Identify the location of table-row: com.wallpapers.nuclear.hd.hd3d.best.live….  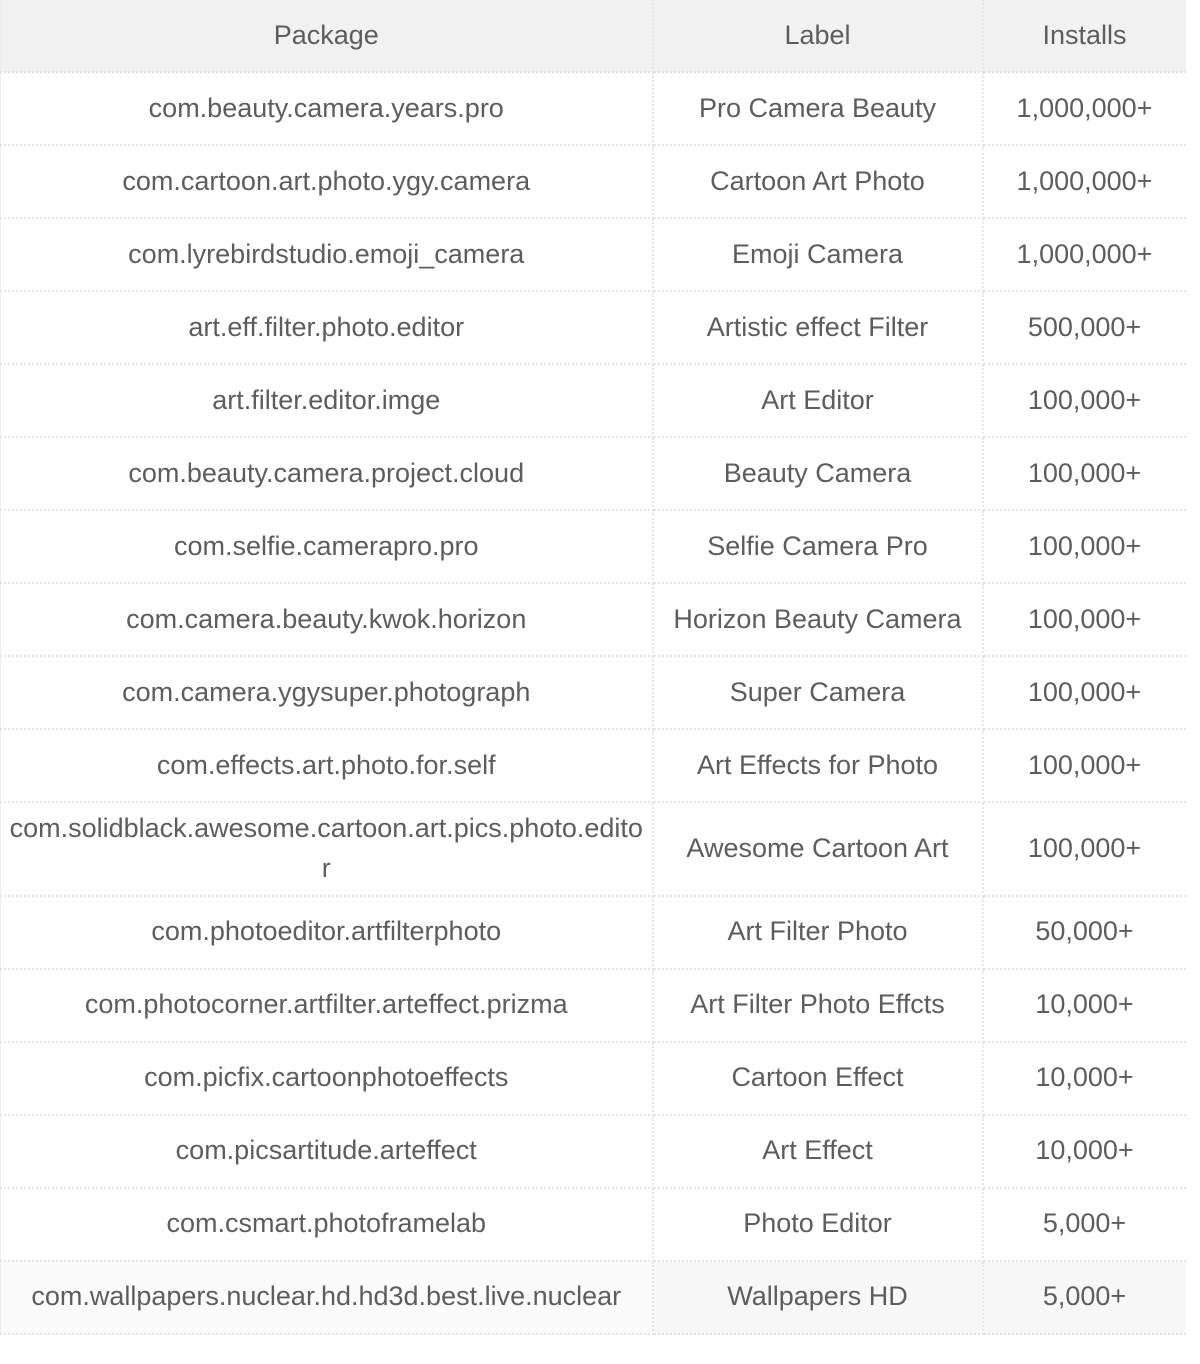
(593, 1297).